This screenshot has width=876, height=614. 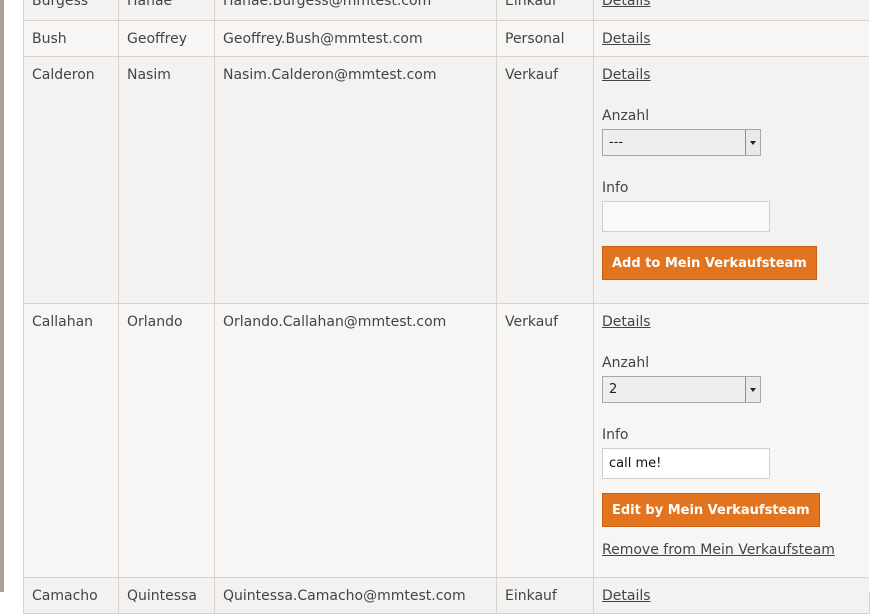 I want to click on cell-email: Quintessa.Camacho@mmtest.com, so click(x=355, y=595).